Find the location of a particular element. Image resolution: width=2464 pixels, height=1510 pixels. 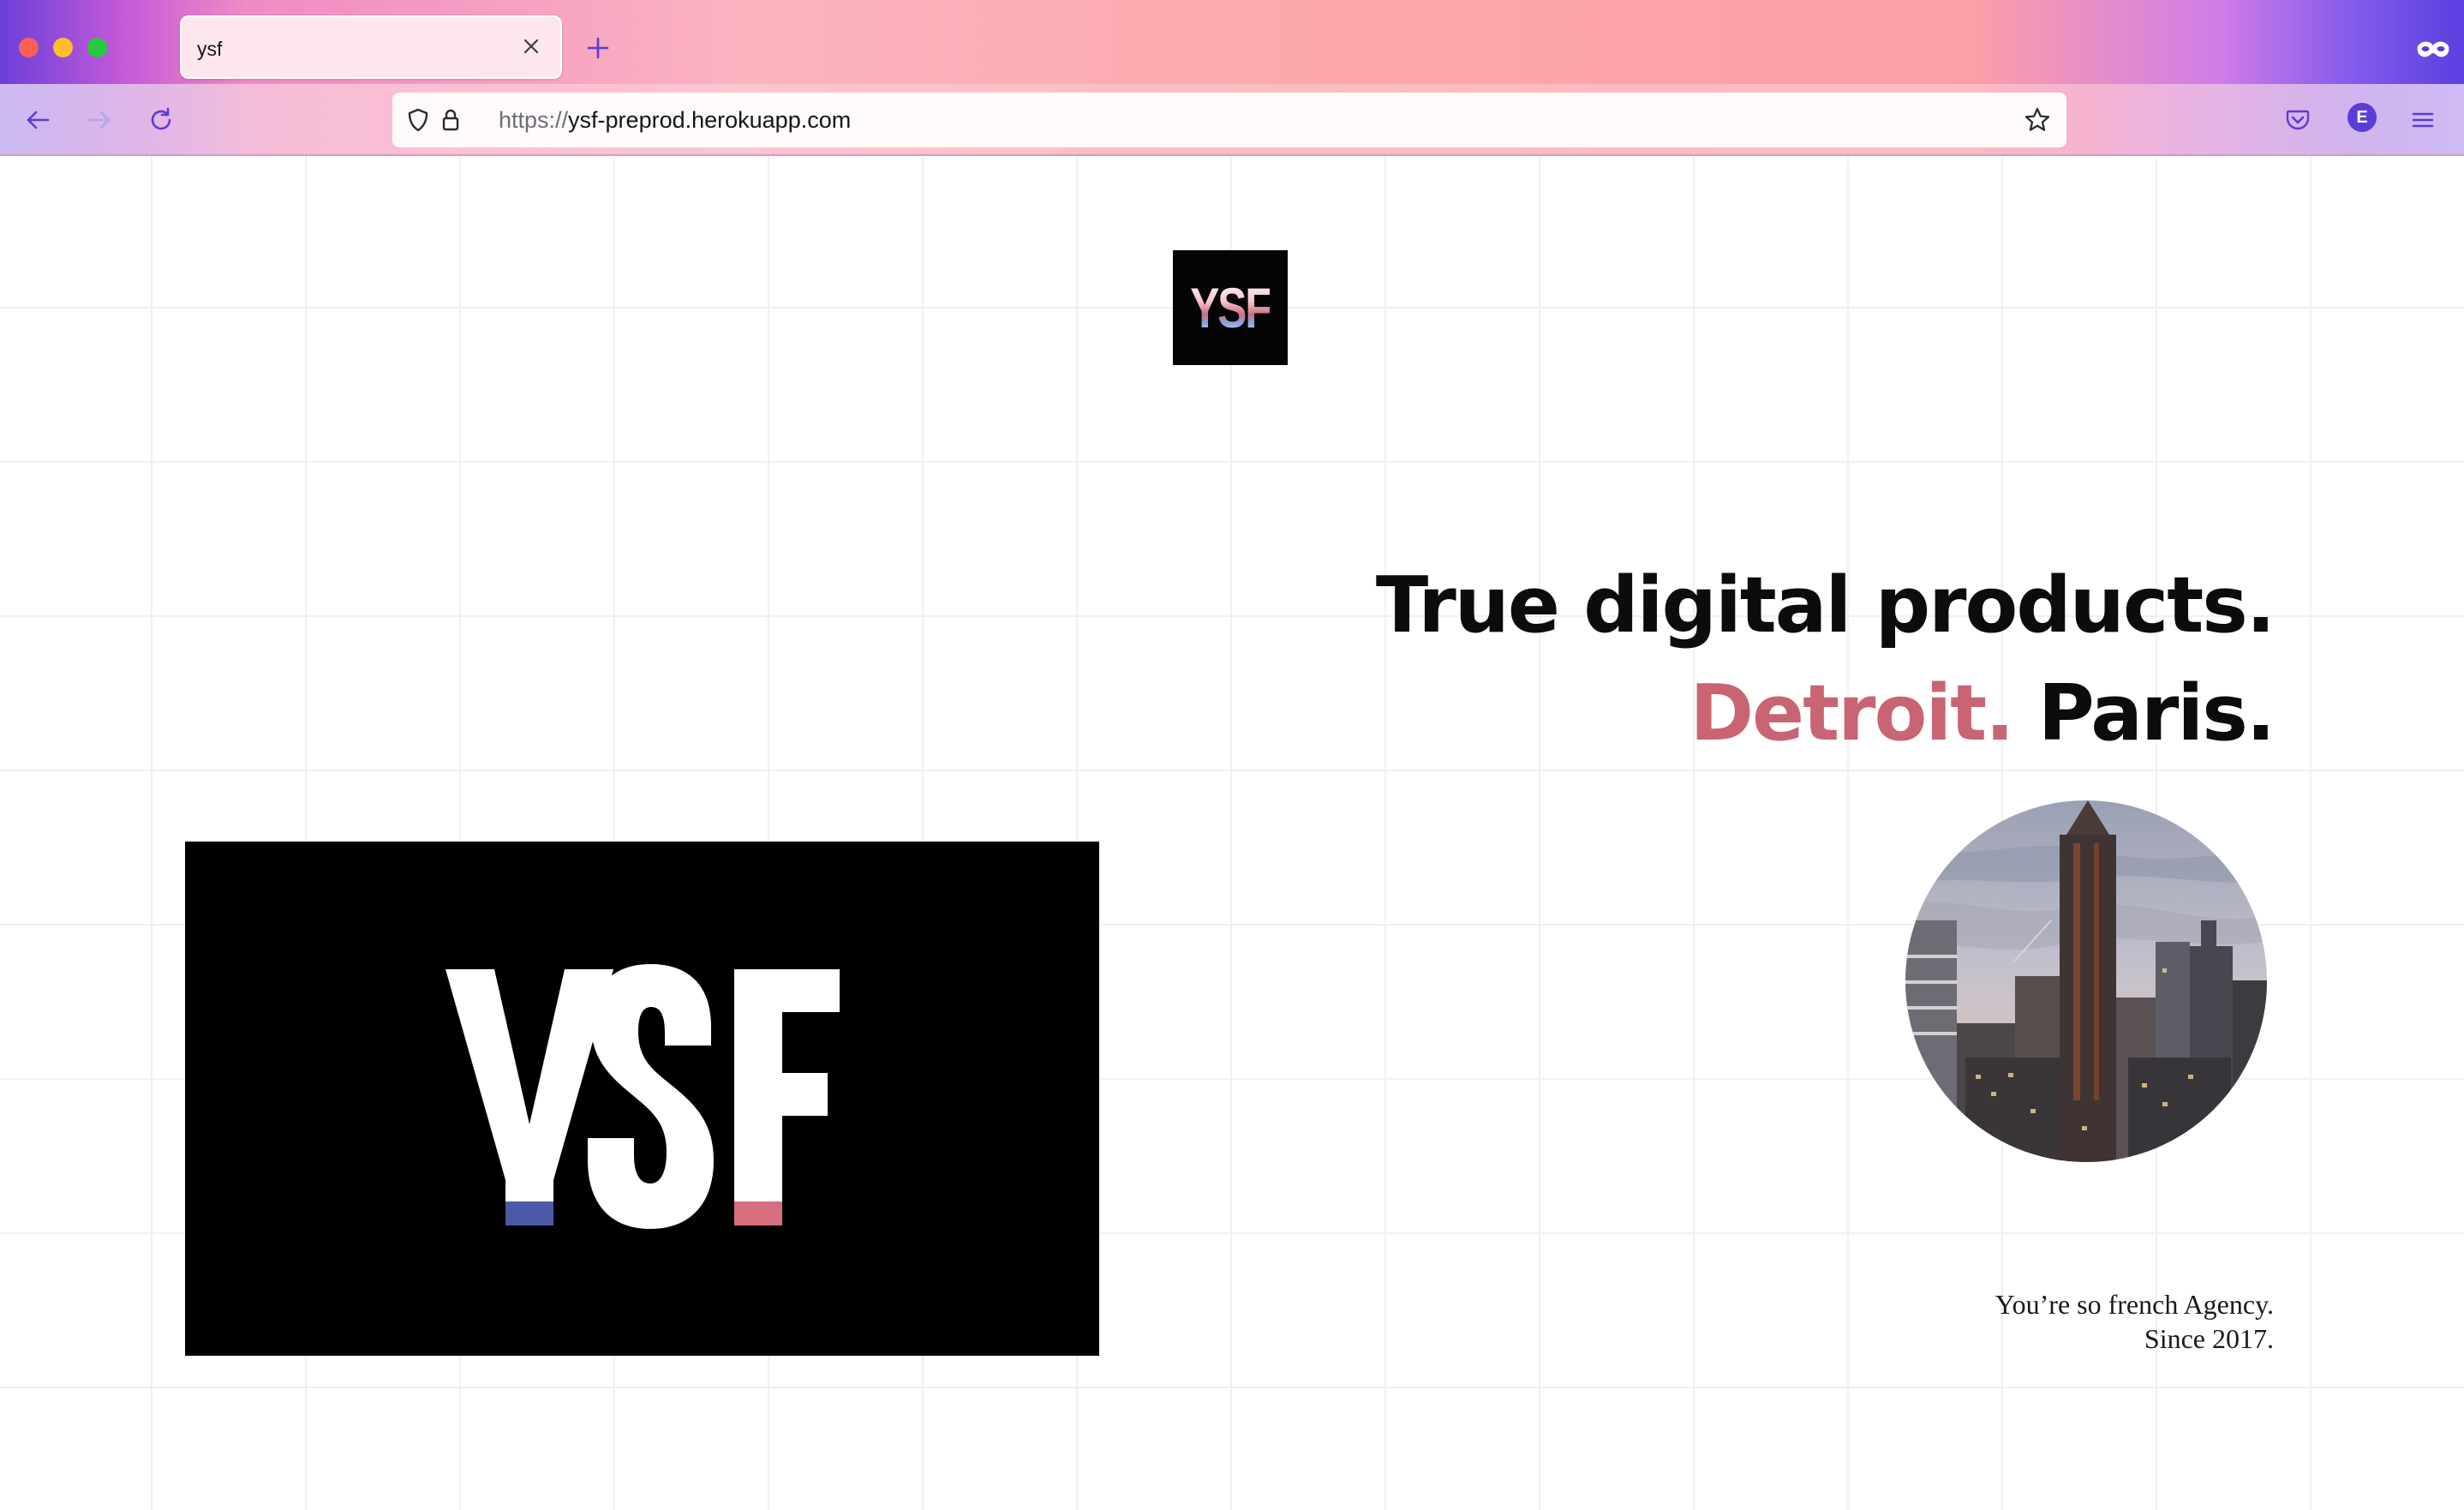

star-bookmark-icon is located at coordinates (2037, 120).